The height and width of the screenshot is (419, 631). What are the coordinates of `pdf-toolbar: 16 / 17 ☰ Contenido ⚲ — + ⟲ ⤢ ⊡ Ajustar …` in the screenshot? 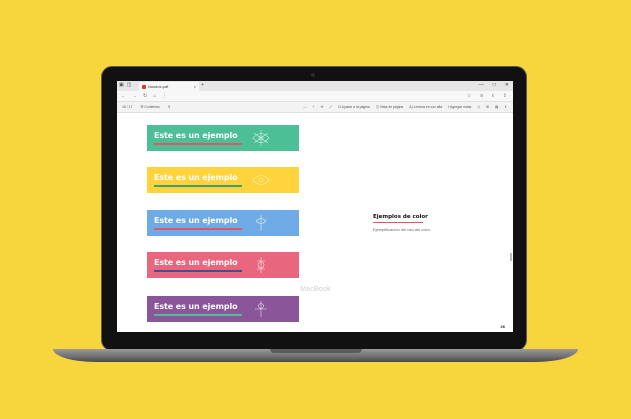 It's located at (315, 107).